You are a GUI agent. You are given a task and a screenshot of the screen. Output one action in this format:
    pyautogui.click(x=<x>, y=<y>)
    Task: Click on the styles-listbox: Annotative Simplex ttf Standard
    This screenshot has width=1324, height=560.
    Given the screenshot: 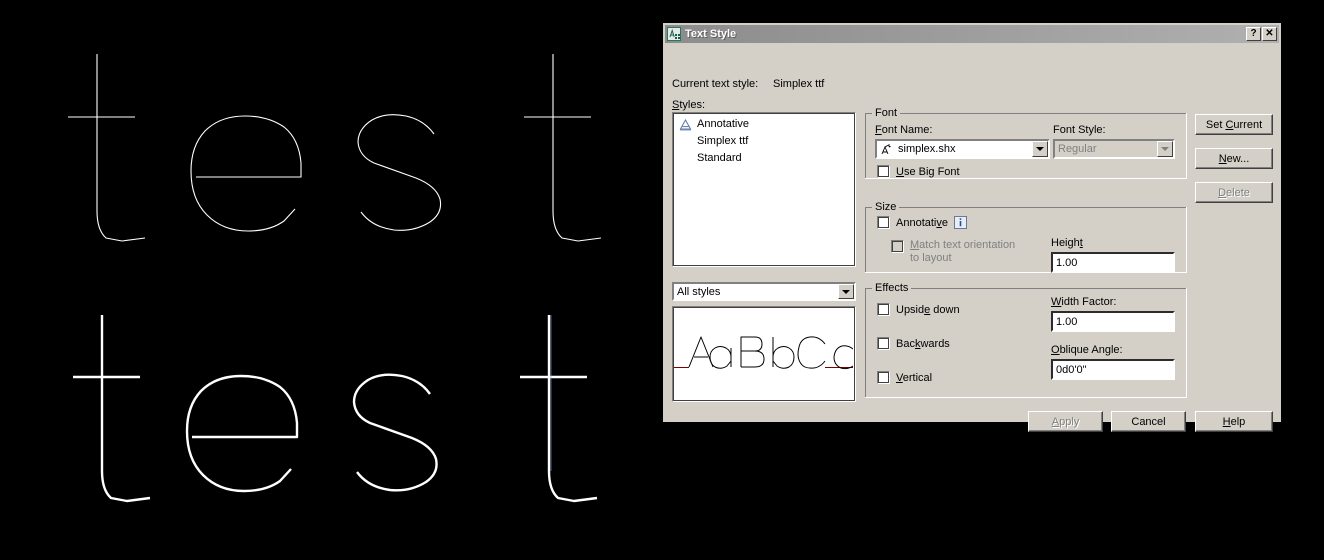 What is the action you would take?
    pyautogui.click(x=764, y=189)
    